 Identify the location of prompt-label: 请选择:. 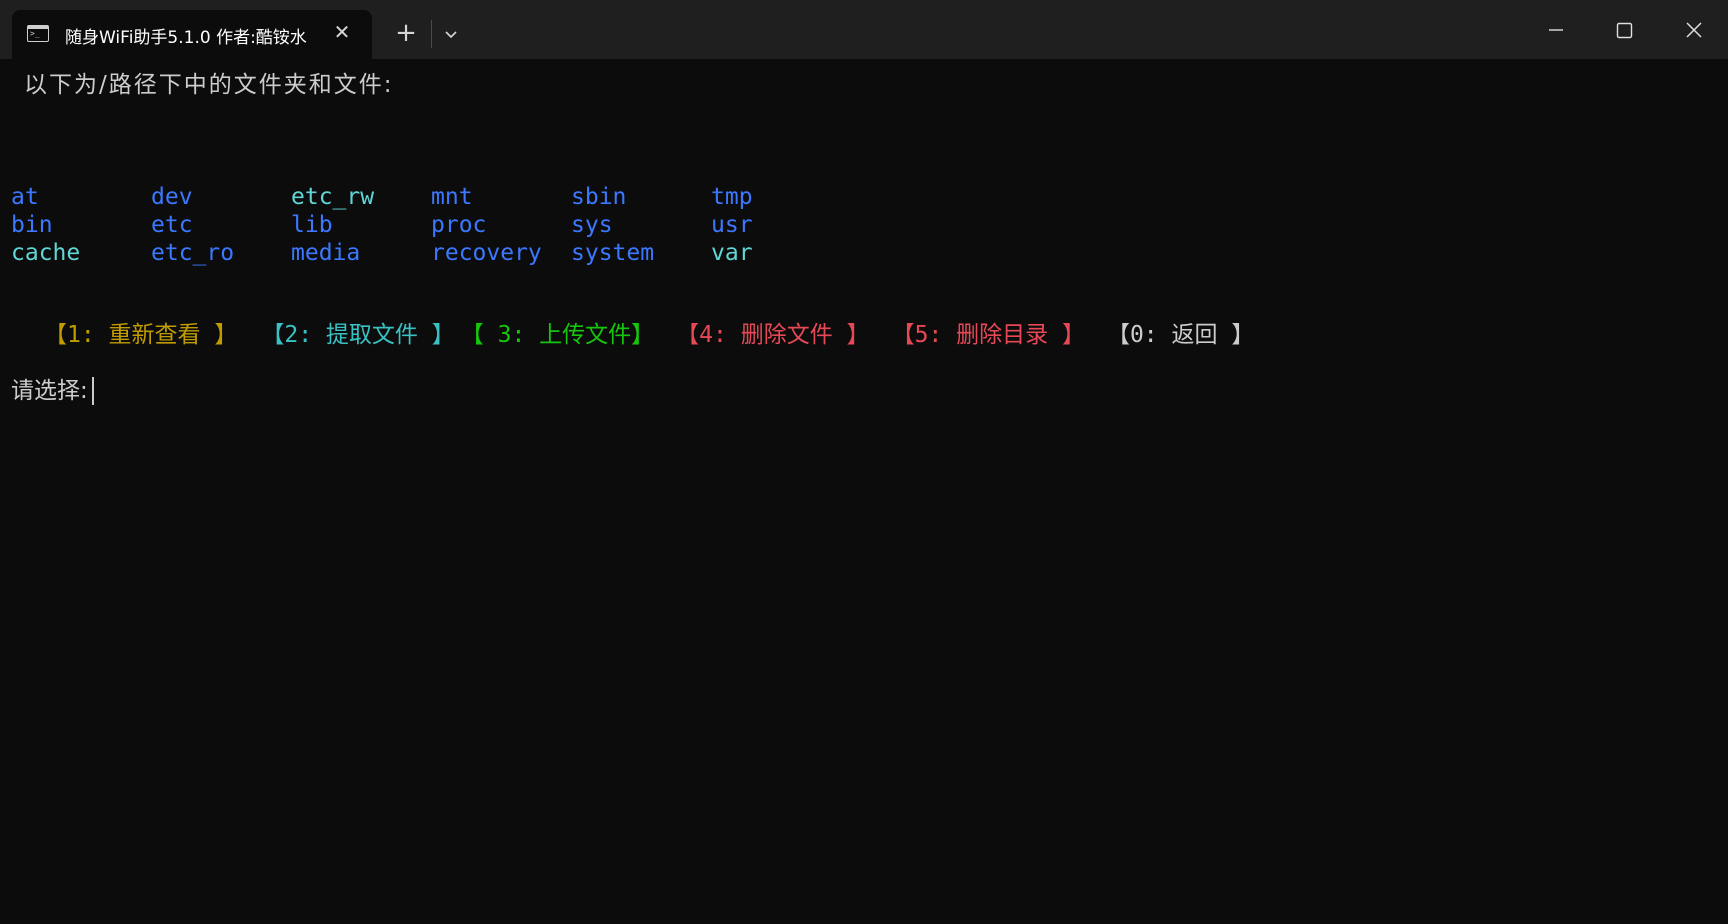
(49, 391).